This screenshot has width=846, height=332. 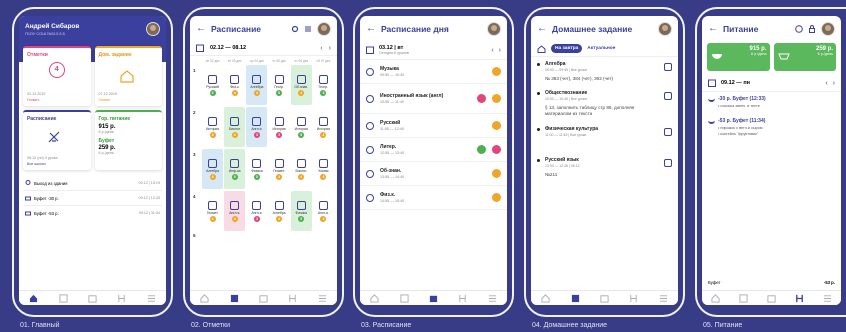 What do you see at coordinates (301, 85) in the screenshot?
I see `mark-cell: Об-знан. 4` at bounding box center [301, 85].